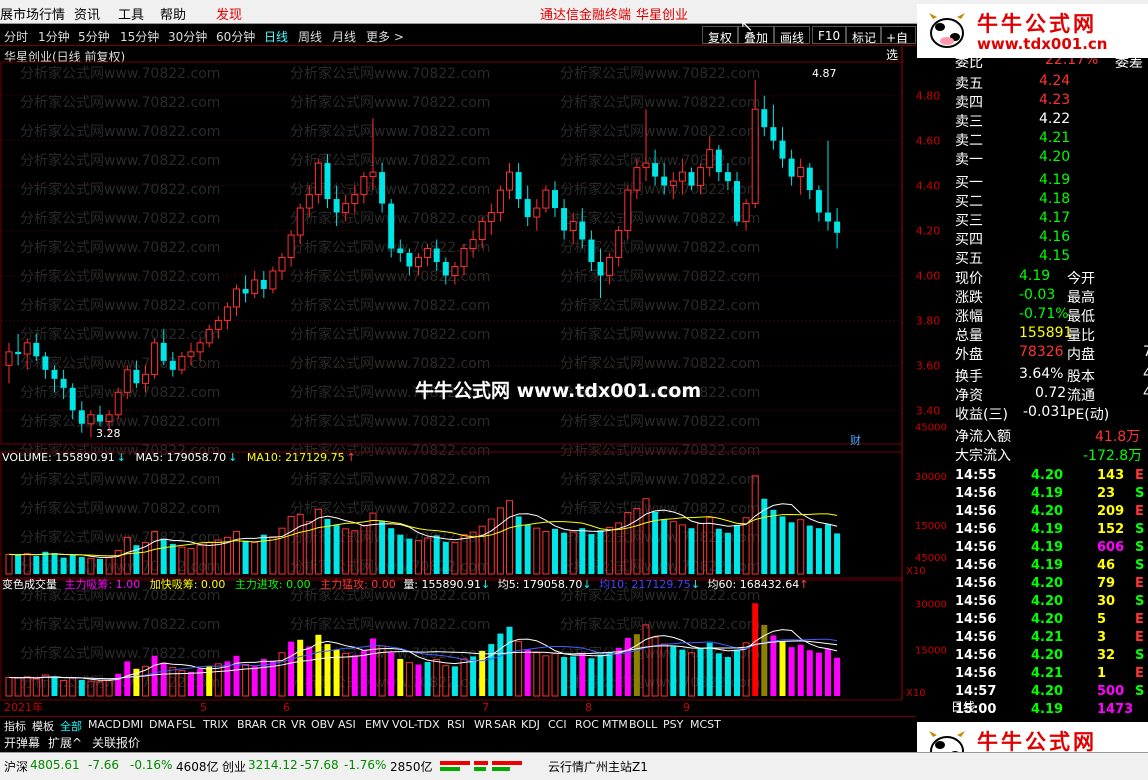  What do you see at coordinates (557, 724) in the screenshot?
I see `indicator-tab-cci: CCI` at bounding box center [557, 724].